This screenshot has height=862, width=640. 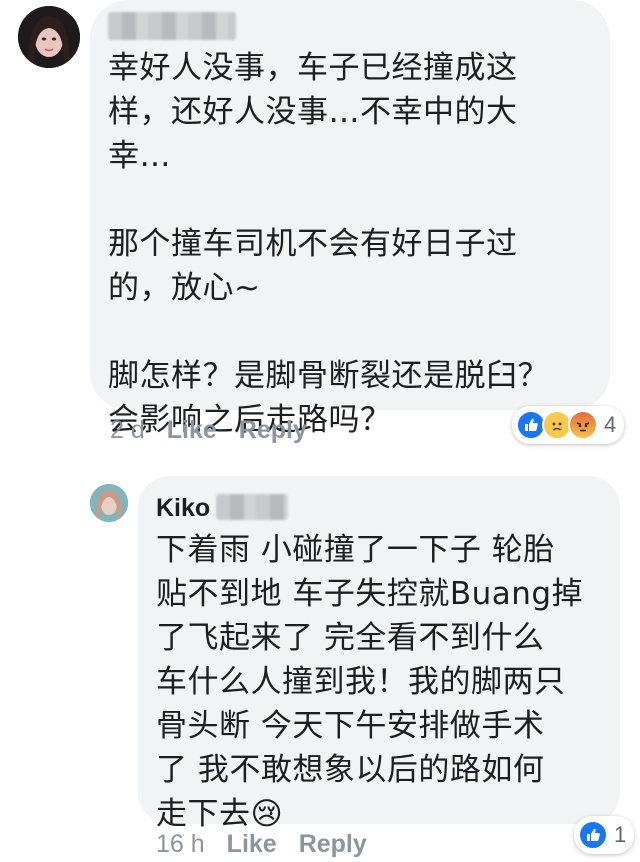 I want to click on commenter-avatar, so click(x=49, y=37).